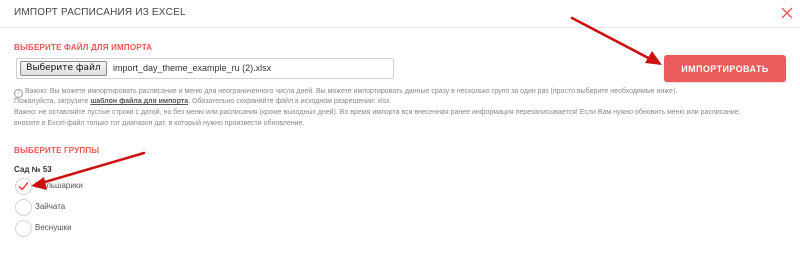 The image size is (800, 264). What do you see at coordinates (139, 101) in the screenshot?
I see `template-file-link: шаблон файла для импорта` at bounding box center [139, 101].